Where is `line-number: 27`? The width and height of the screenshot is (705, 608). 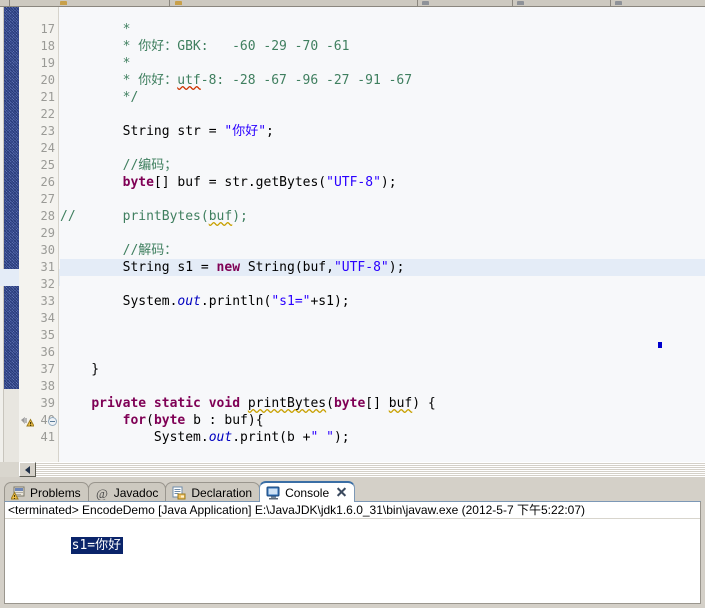
line-number: 27 is located at coordinates (47, 199).